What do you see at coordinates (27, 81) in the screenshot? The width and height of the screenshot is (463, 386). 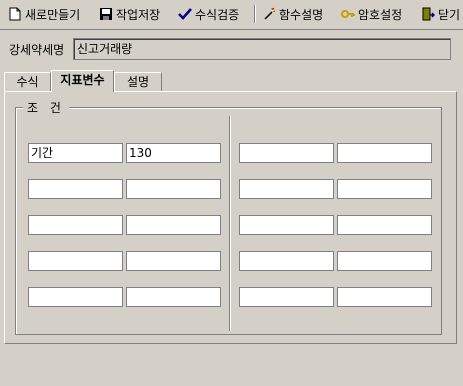 I see `tab-formula: 수식` at bounding box center [27, 81].